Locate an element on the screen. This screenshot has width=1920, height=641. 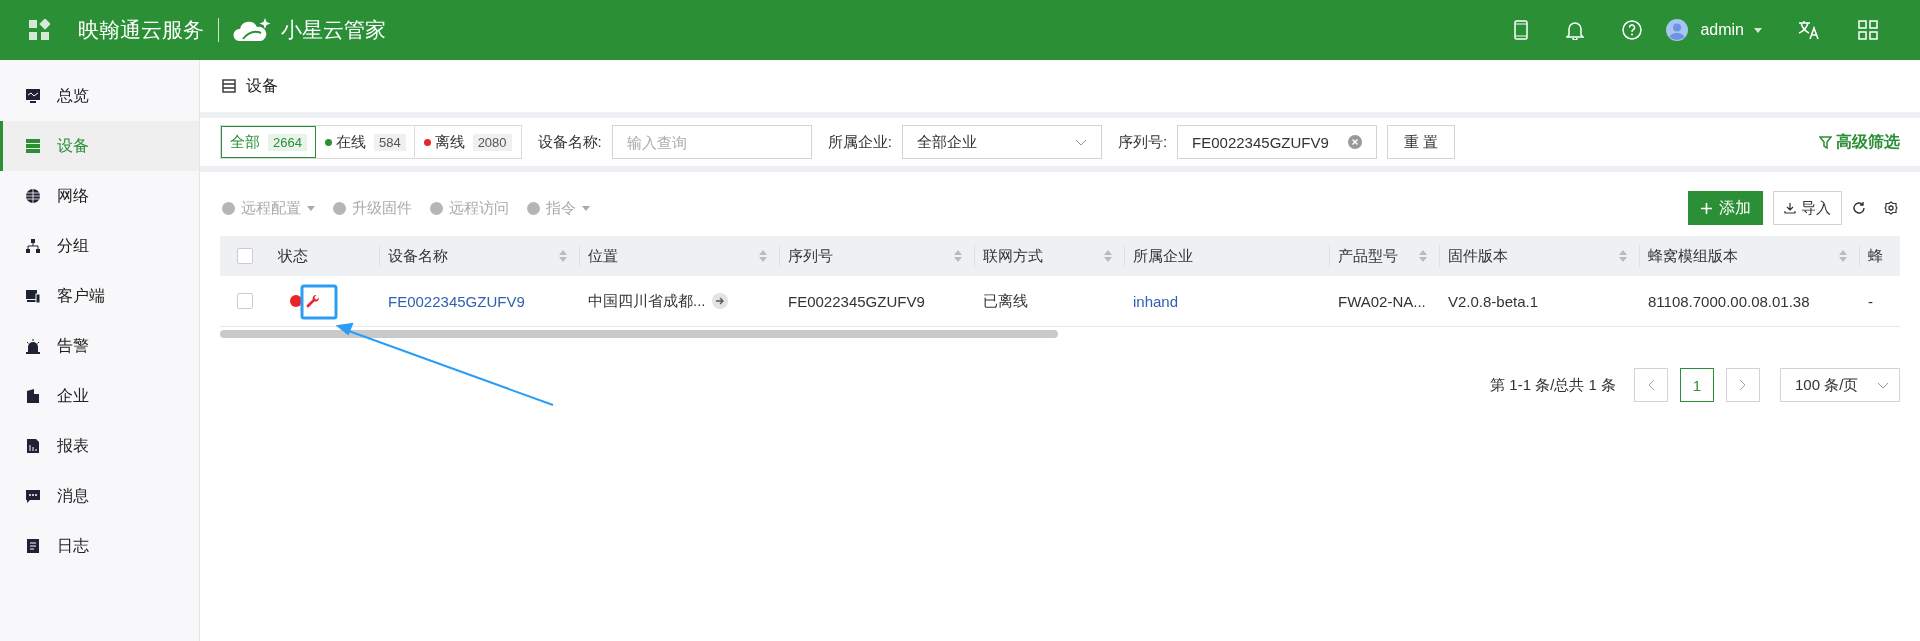
siren-icon is located at coordinates (33, 346).